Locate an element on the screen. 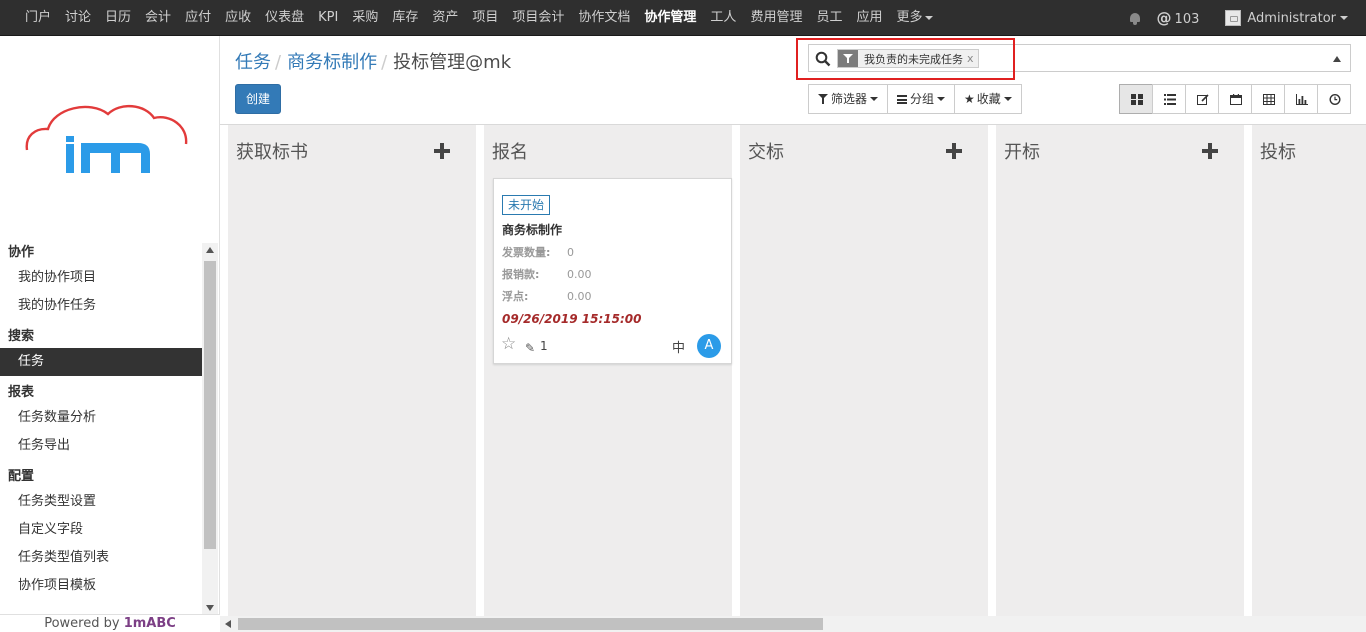 The height and width of the screenshot is (632, 1366). powered-by-brand: 1mABC is located at coordinates (150, 623).